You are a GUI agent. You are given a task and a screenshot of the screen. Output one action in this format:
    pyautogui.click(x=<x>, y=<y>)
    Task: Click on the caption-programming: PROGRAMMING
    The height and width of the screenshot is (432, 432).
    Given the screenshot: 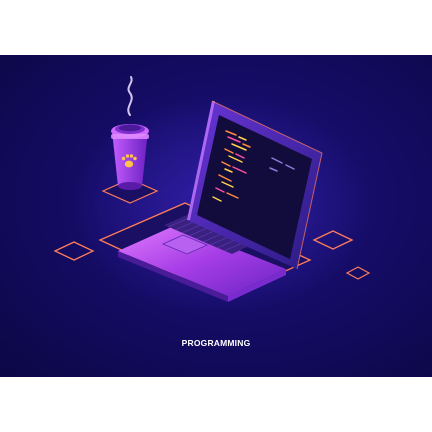 What is the action you would take?
    pyautogui.click(x=216, y=343)
    